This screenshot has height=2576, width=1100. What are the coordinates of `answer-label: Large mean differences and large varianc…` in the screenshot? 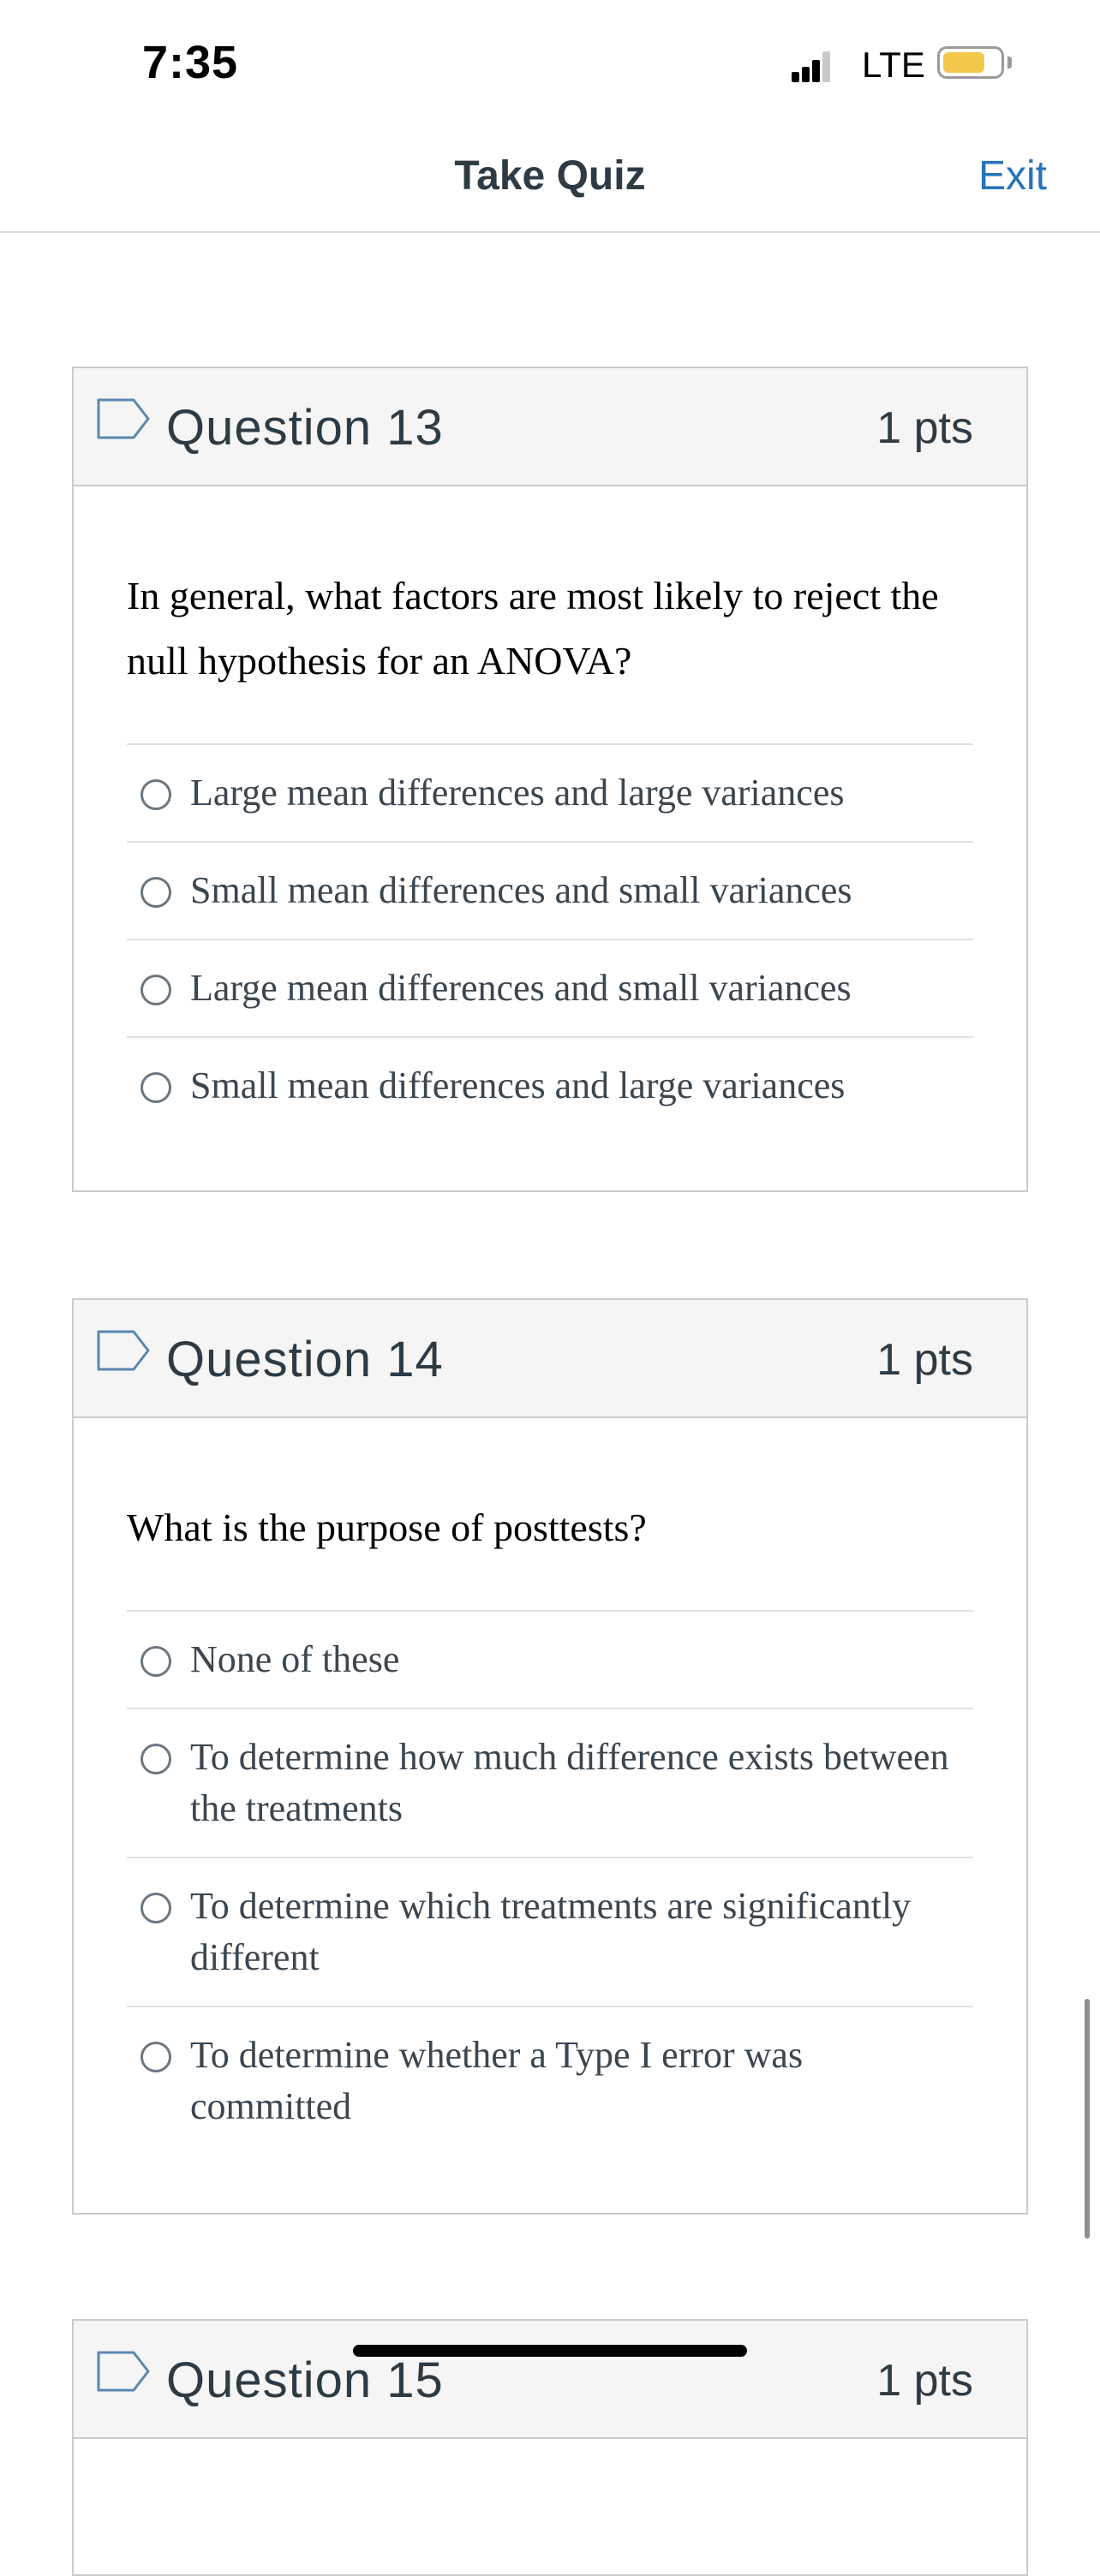 It's located at (517, 793).